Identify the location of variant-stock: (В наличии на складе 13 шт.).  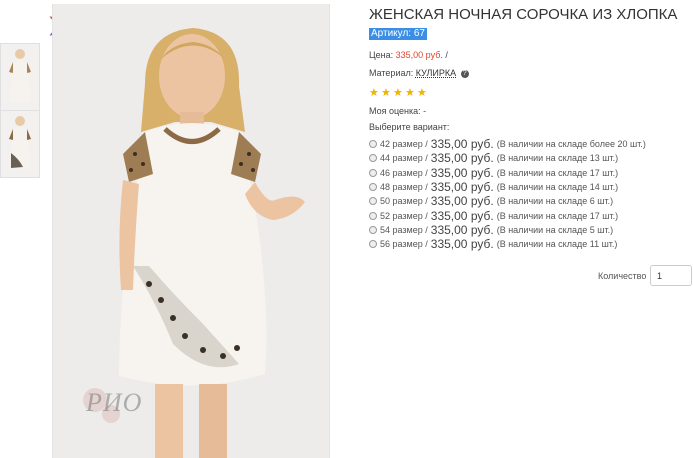
(557, 158).